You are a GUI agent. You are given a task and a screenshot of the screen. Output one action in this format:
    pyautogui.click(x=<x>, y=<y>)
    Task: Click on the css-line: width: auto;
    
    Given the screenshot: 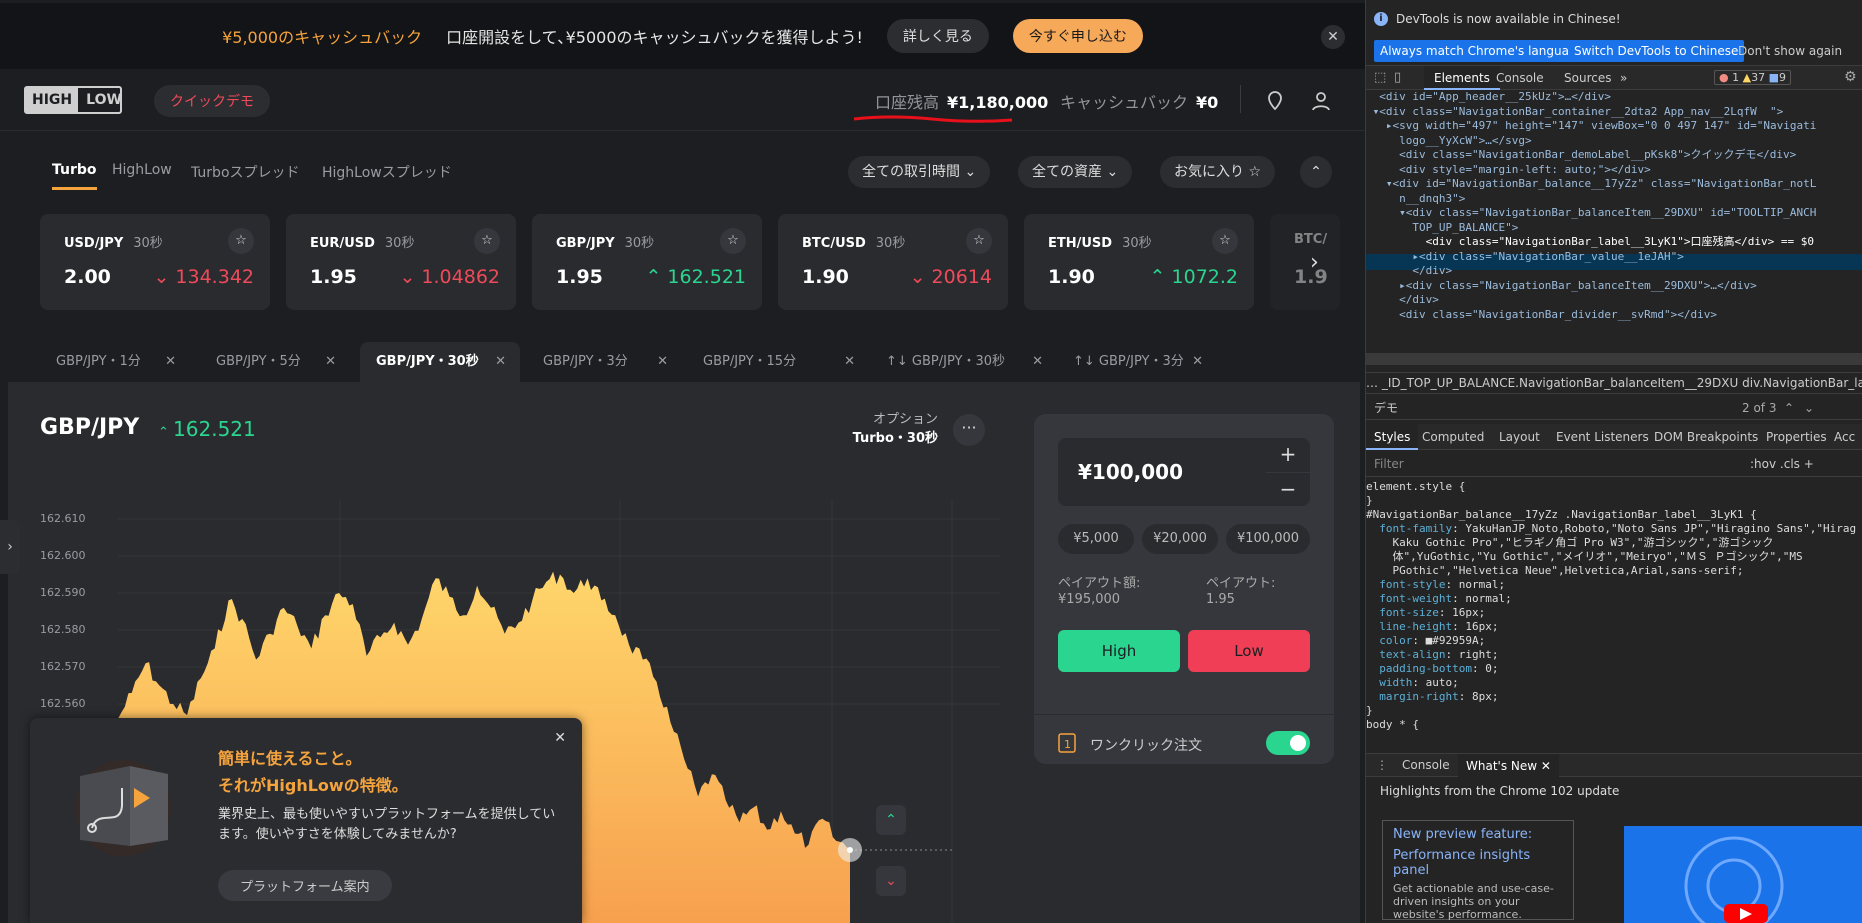 What is the action you would take?
    pyautogui.click(x=1614, y=683)
    